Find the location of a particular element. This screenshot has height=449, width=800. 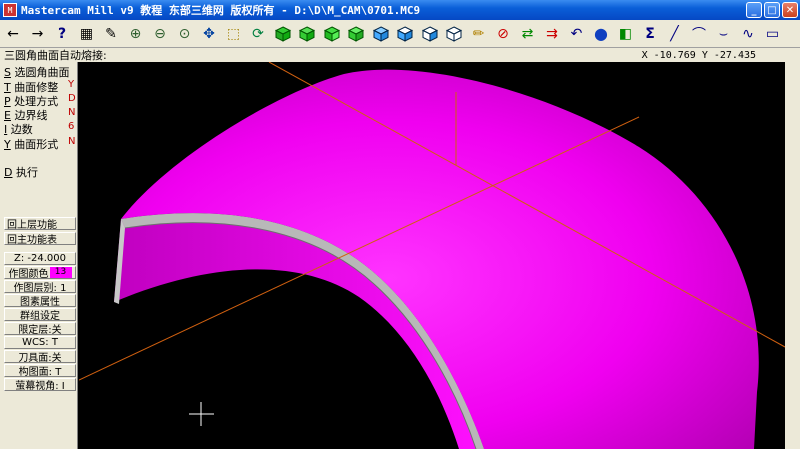

top-view-icon is located at coordinates (283, 34).